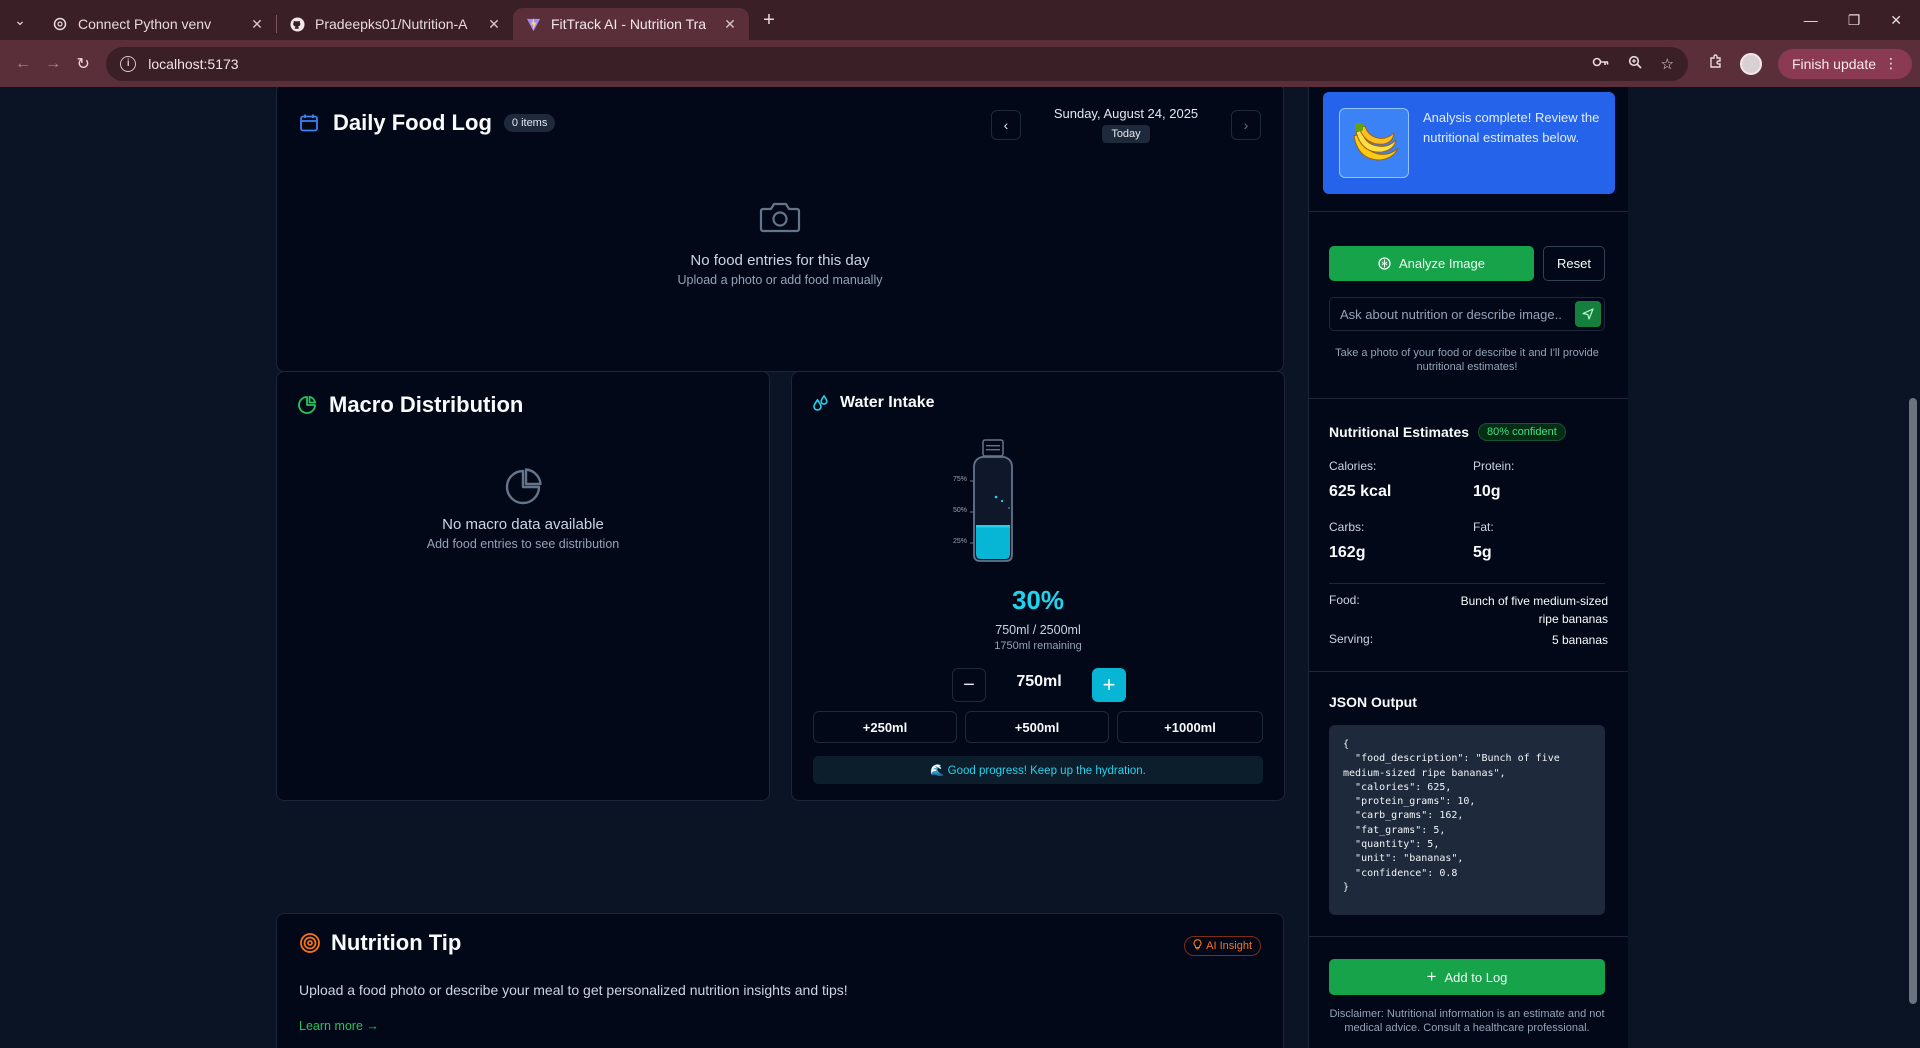 The height and width of the screenshot is (1048, 1920). What do you see at coordinates (1384, 263) in the screenshot?
I see `brain-icon` at bounding box center [1384, 263].